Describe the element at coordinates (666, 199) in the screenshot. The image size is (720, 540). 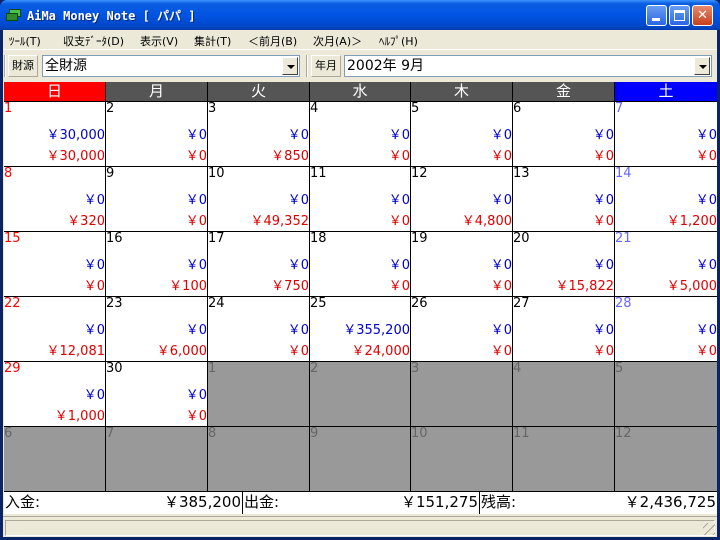
I see `calendar-day: 14 ￥0 ￥1,200` at that location.